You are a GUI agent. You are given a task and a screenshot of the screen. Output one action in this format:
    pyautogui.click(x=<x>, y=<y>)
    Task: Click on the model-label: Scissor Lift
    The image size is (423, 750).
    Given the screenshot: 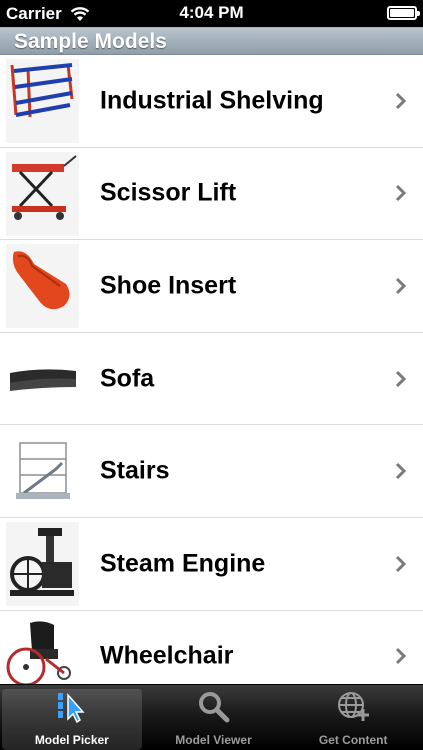 What is the action you would take?
    pyautogui.click(x=168, y=192)
    